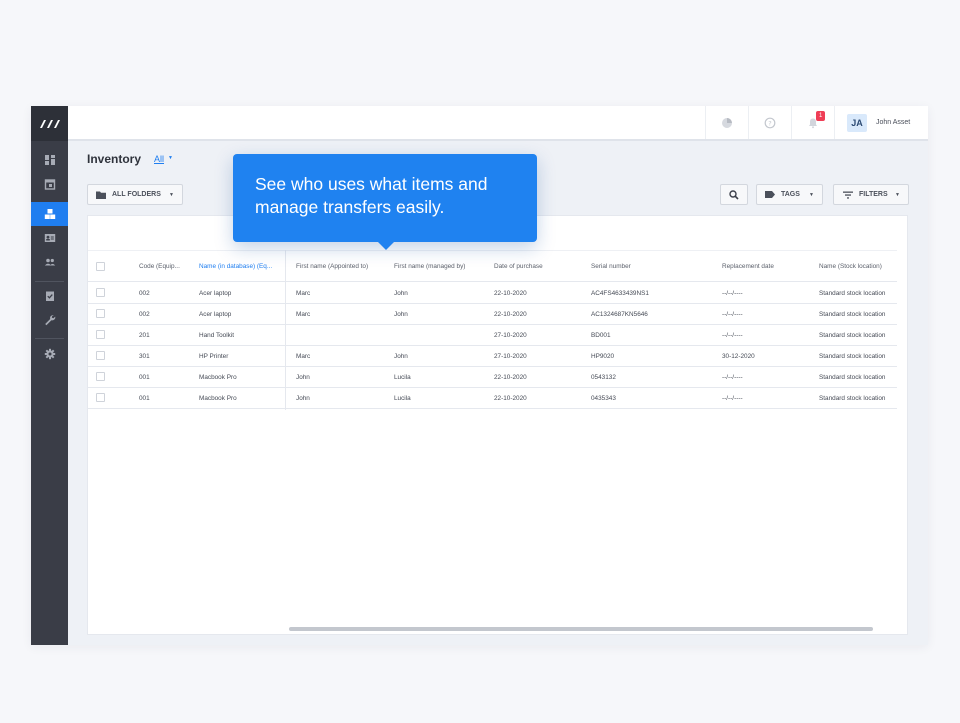 The width and height of the screenshot is (960, 723). I want to click on filters-dropdown: FILTERS ▼, so click(871, 194).